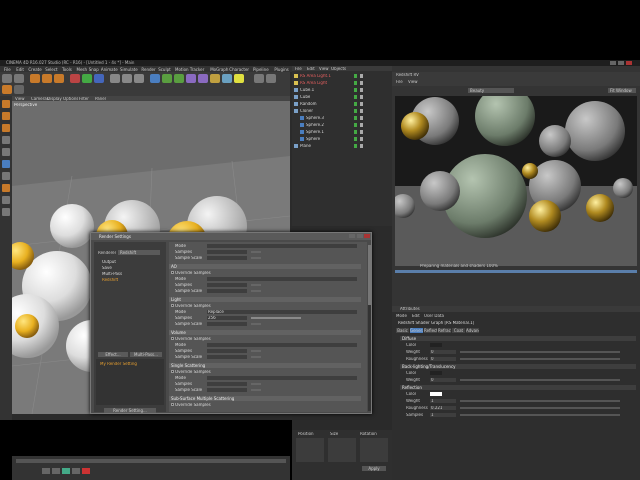 The height and width of the screenshot is (480, 640). What do you see at coordinates (444, 330) in the screenshot?
I see `material-tab-refract: Refract` at bounding box center [444, 330].